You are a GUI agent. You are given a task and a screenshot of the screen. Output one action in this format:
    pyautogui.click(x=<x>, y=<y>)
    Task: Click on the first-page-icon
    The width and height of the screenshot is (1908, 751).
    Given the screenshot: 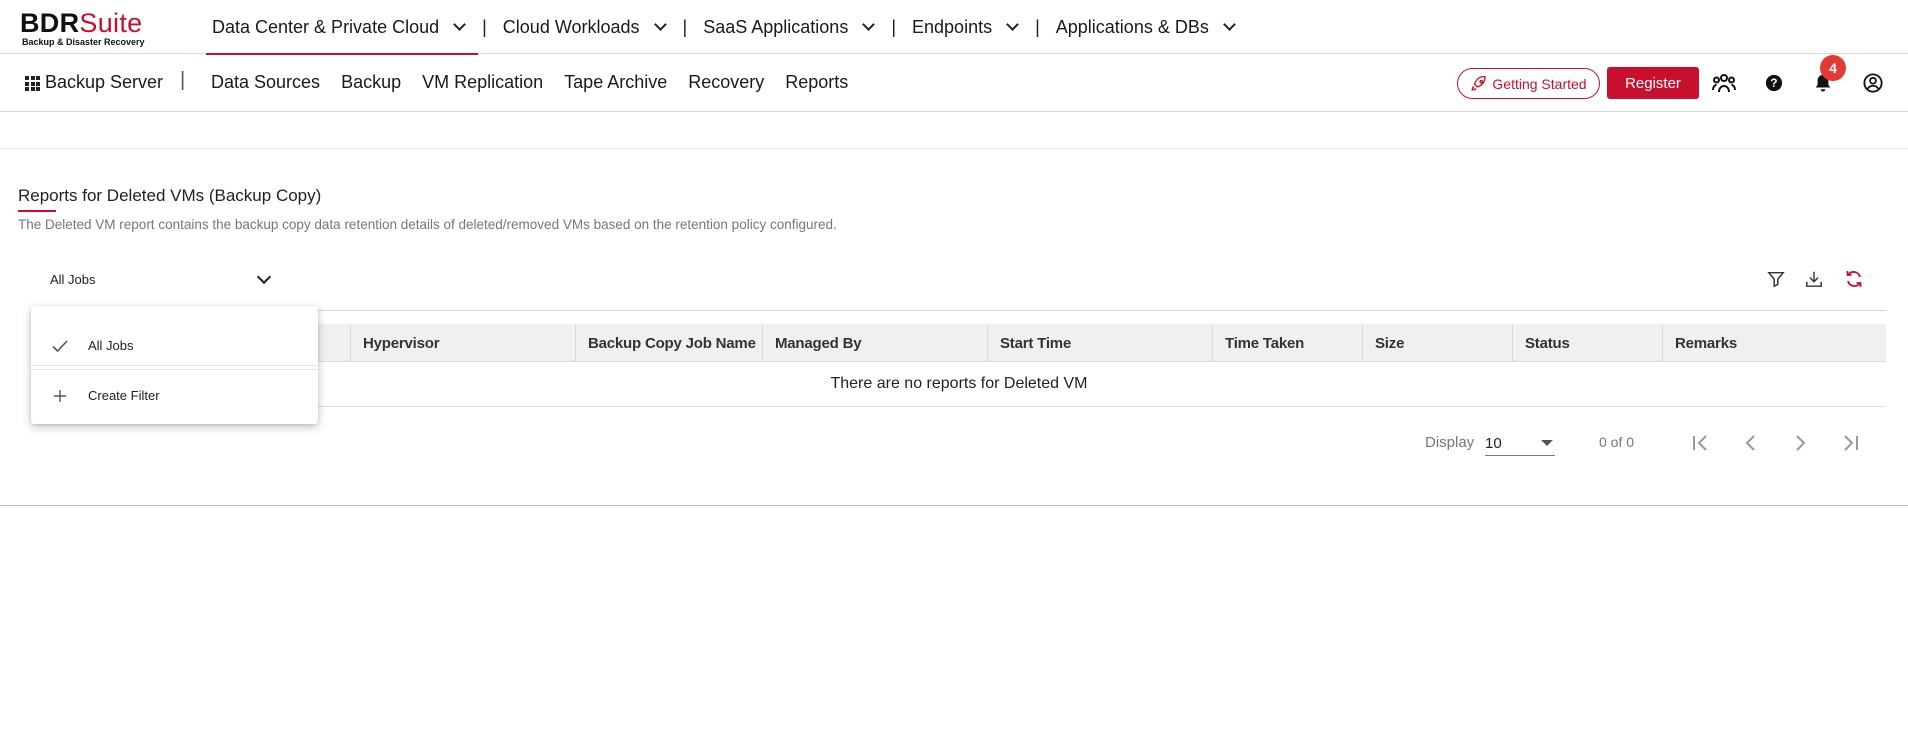 What is the action you would take?
    pyautogui.click(x=1701, y=443)
    